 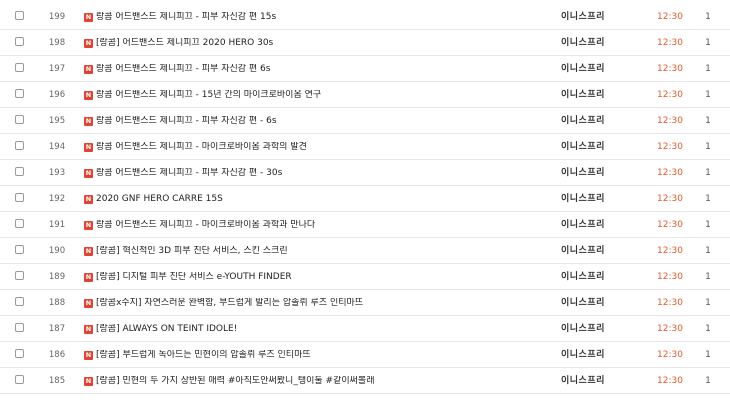 I want to click on post-title-link: 랑콤 어드밴스드 제니피끄 - 피부 자신감 편 - 30s, so click(x=189, y=173).